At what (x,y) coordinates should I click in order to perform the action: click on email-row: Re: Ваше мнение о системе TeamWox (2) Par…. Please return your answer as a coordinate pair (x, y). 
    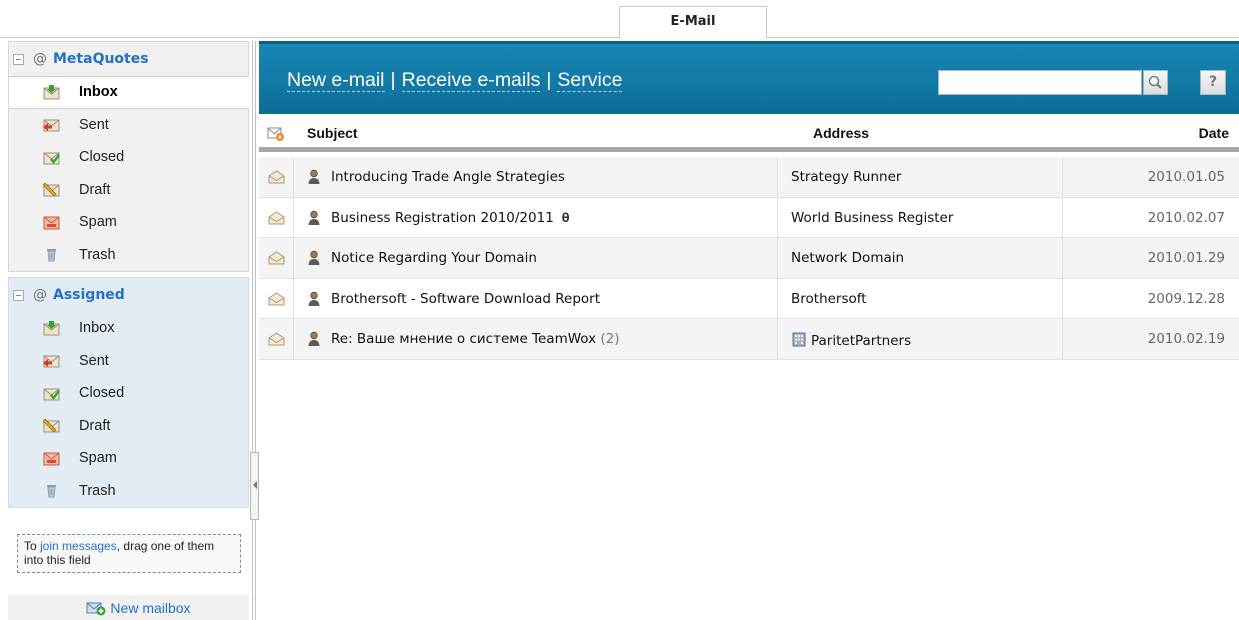
    Looking at the image, I should click on (749, 339).